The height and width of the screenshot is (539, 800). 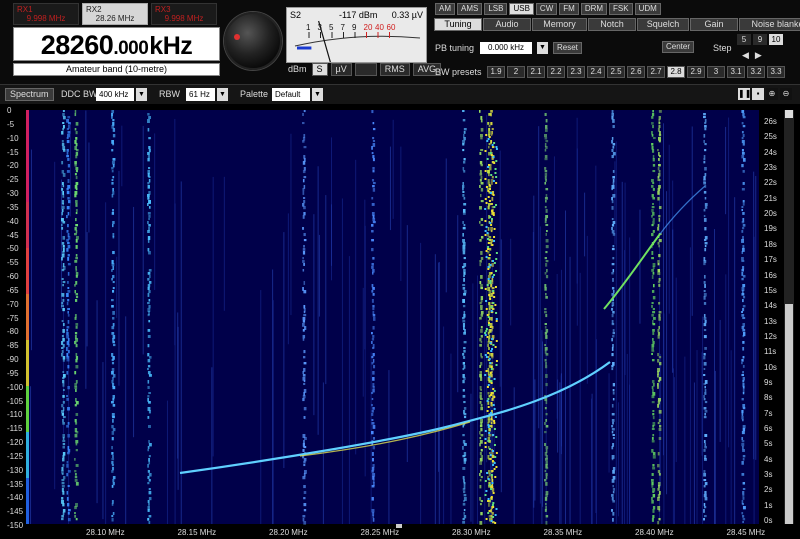 I want to click on step-10-button: 10, so click(x=776, y=39).